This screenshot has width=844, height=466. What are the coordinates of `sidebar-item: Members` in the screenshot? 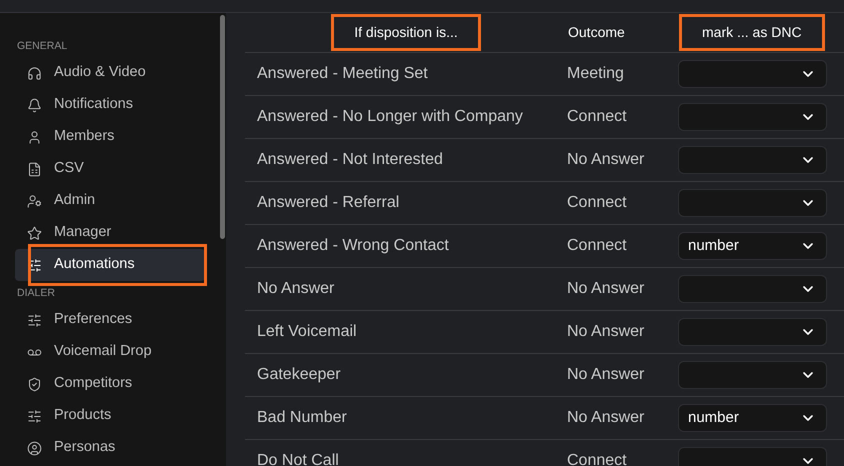 It's located at (110, 137).